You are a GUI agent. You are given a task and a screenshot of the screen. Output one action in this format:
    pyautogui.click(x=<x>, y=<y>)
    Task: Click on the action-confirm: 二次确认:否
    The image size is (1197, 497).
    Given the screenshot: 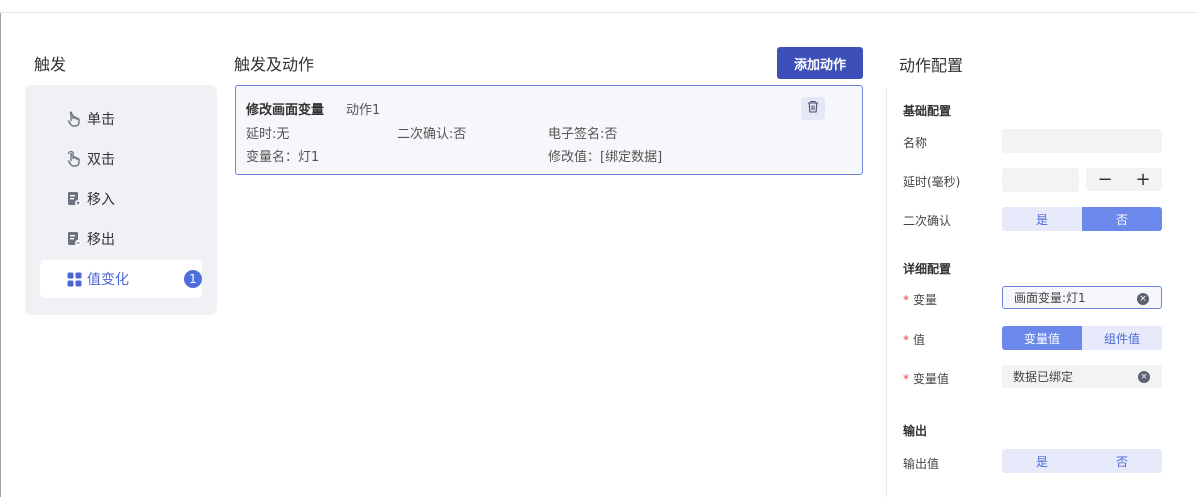 What is the action you would take?
    pyautogui.click(x=432, y=134)
    